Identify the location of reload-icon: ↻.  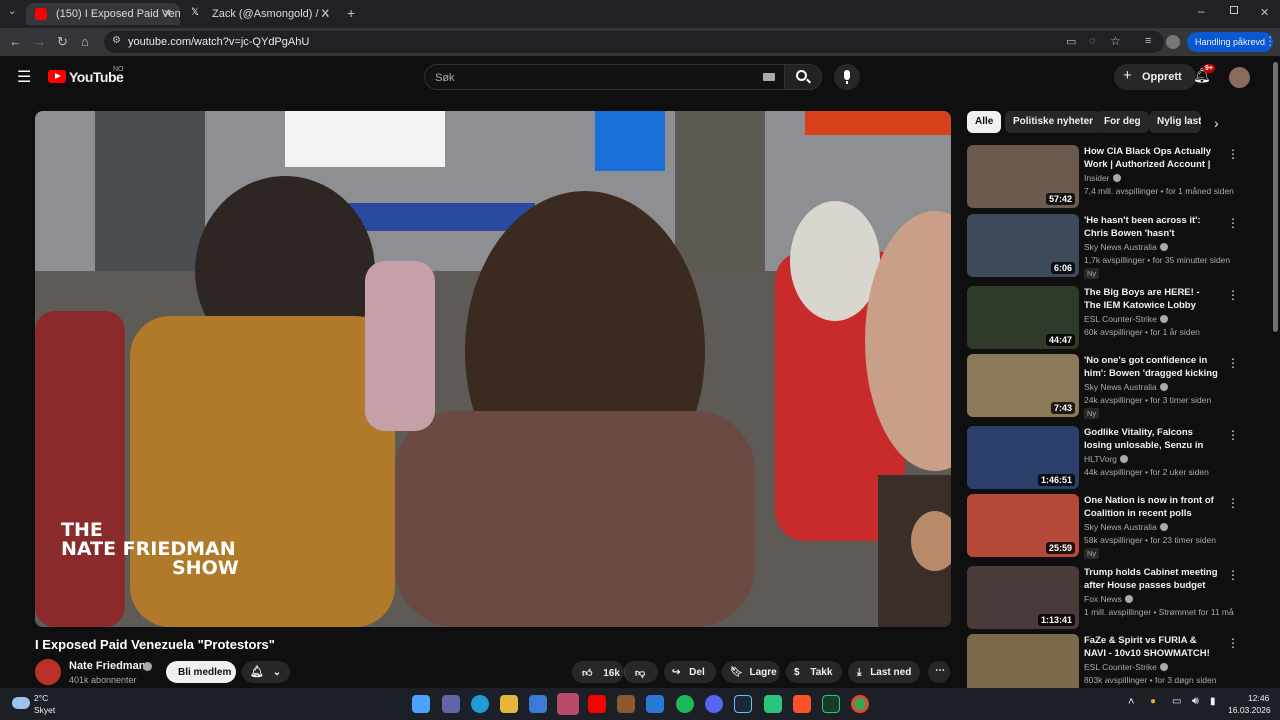
(62, 42).